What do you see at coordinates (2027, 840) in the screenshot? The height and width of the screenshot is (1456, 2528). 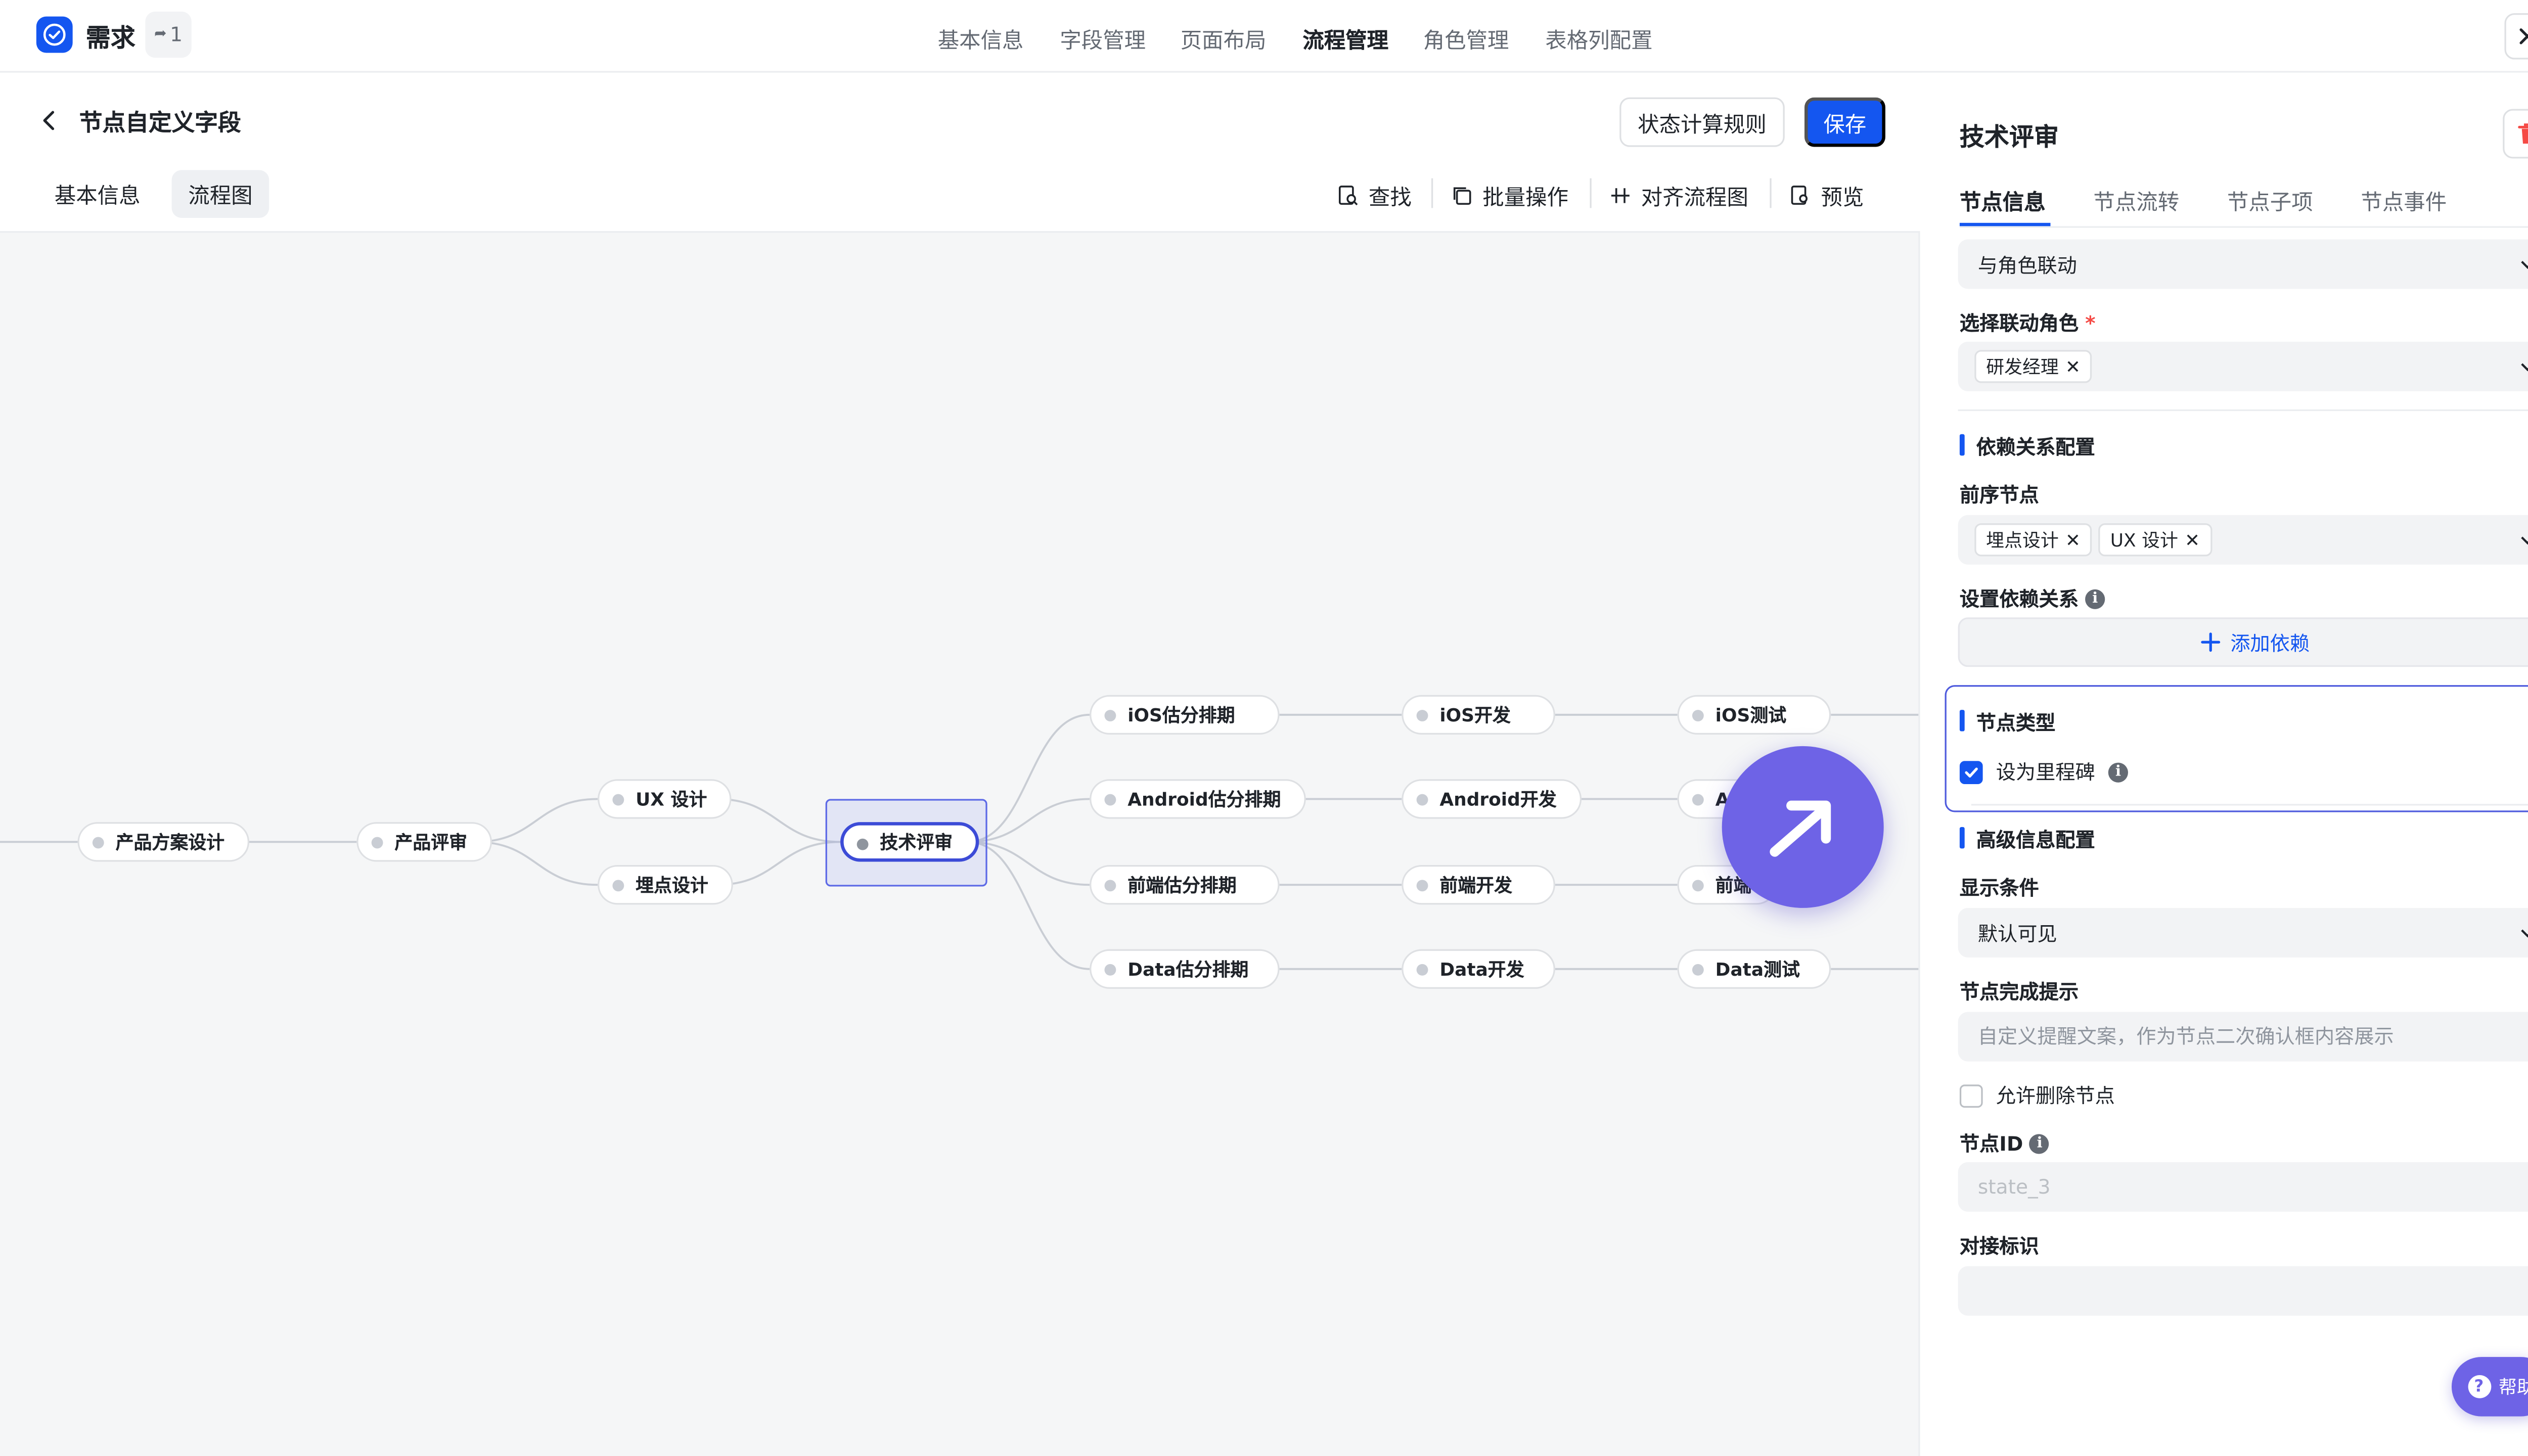 I see `advanced-section-title: 高级信息配置` at bounding box center [2027, 840].